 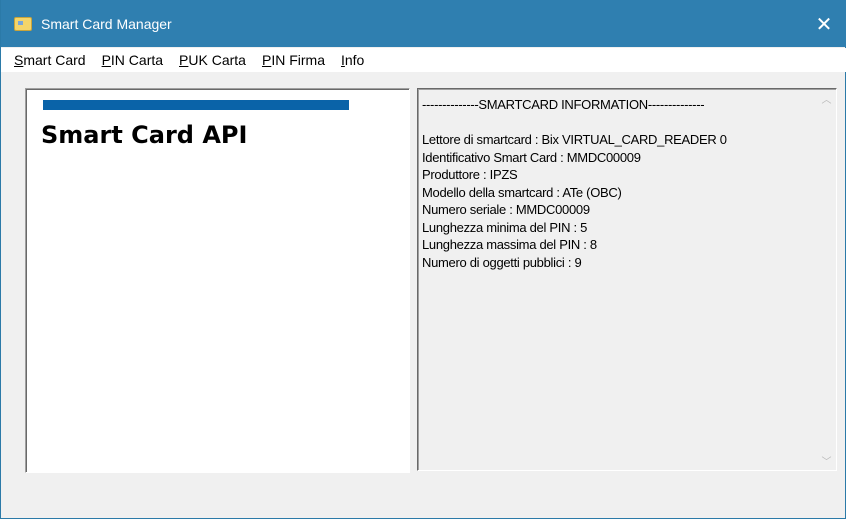 I want to click on vertical-scrollbar: ︿ ﹀, so click(x=826, y=279).